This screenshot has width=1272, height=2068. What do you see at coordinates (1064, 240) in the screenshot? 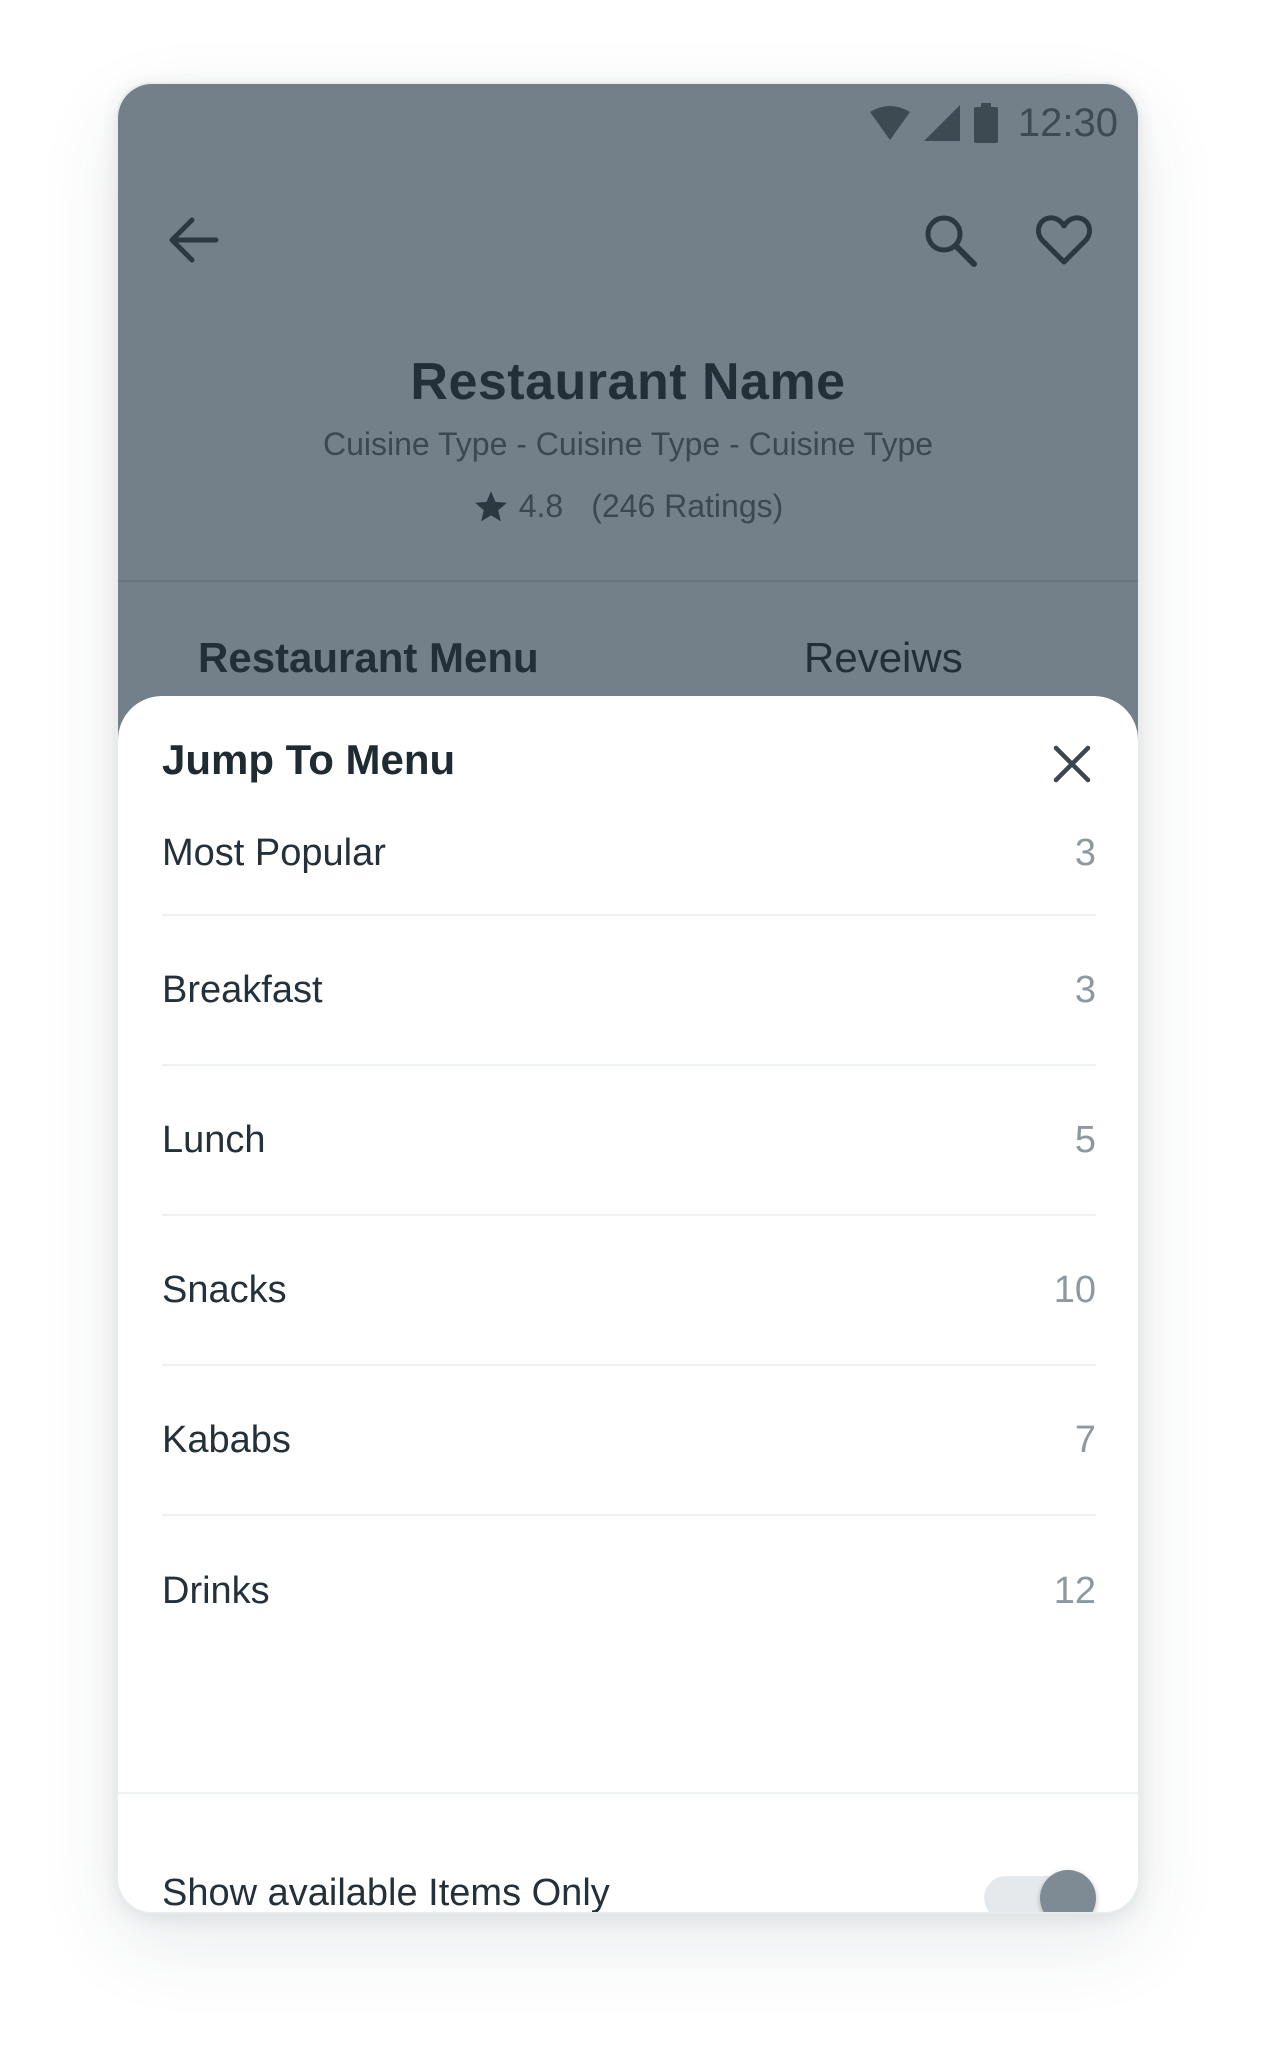
I see `heart-icon` at bounding box center [1064, 240].